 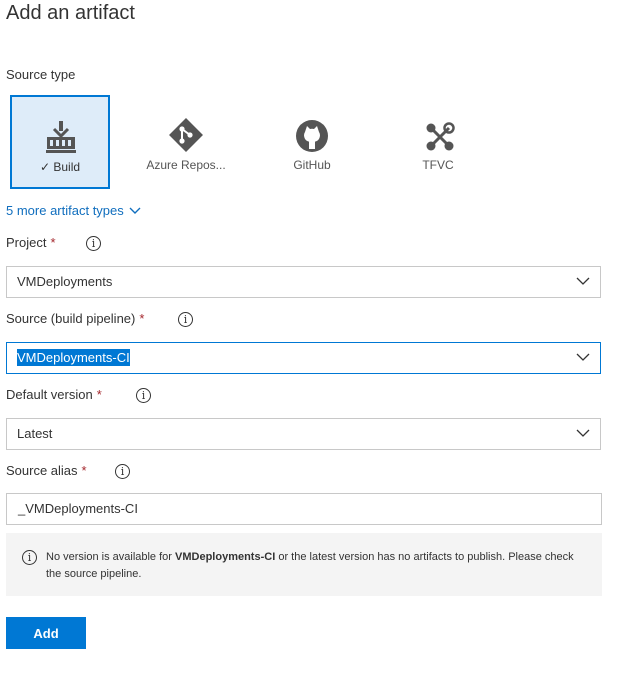 What do you see at coordinates (303, 282) in the screenshot?
I see `project-dropdown: VMDeployments` at bounding box center [303, 282].